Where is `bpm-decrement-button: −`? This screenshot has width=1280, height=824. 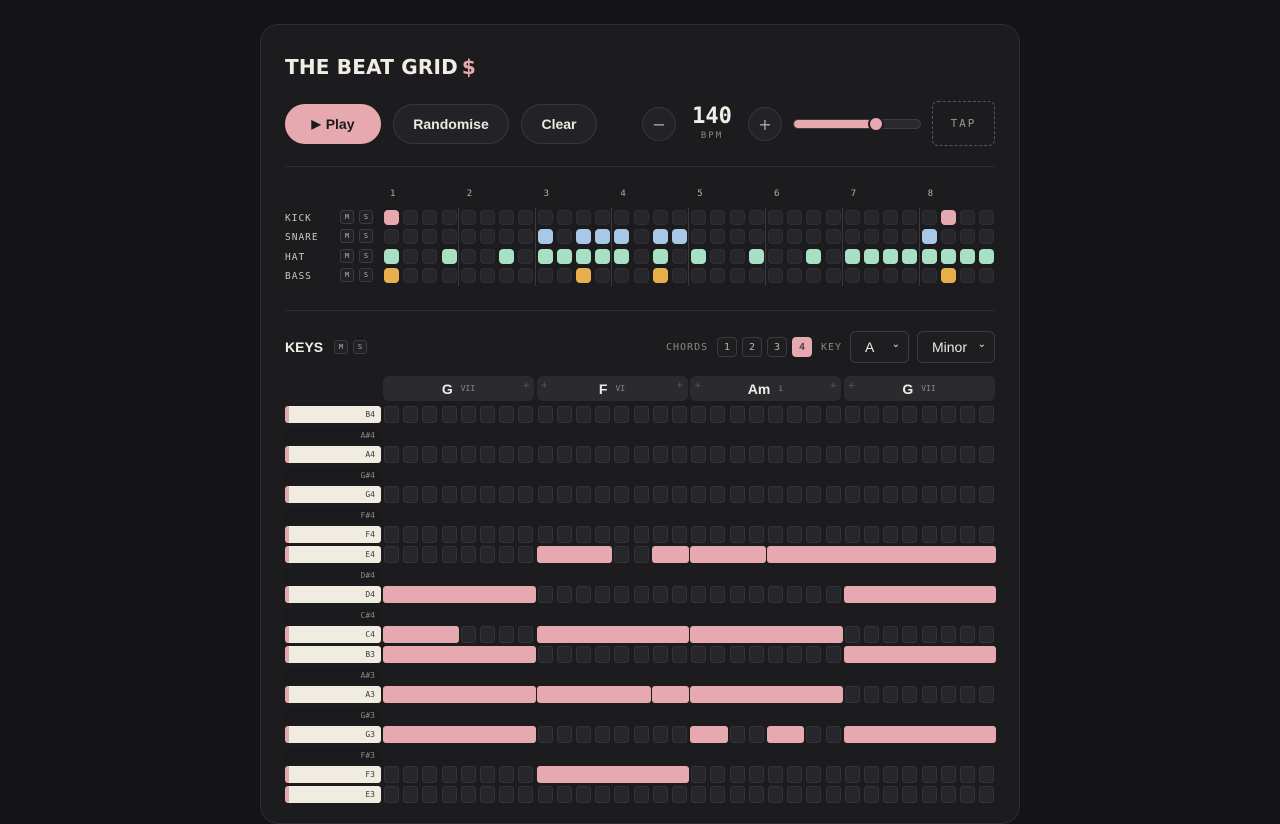
bpm-decrement-button: − is located at coordinates (659, 124).